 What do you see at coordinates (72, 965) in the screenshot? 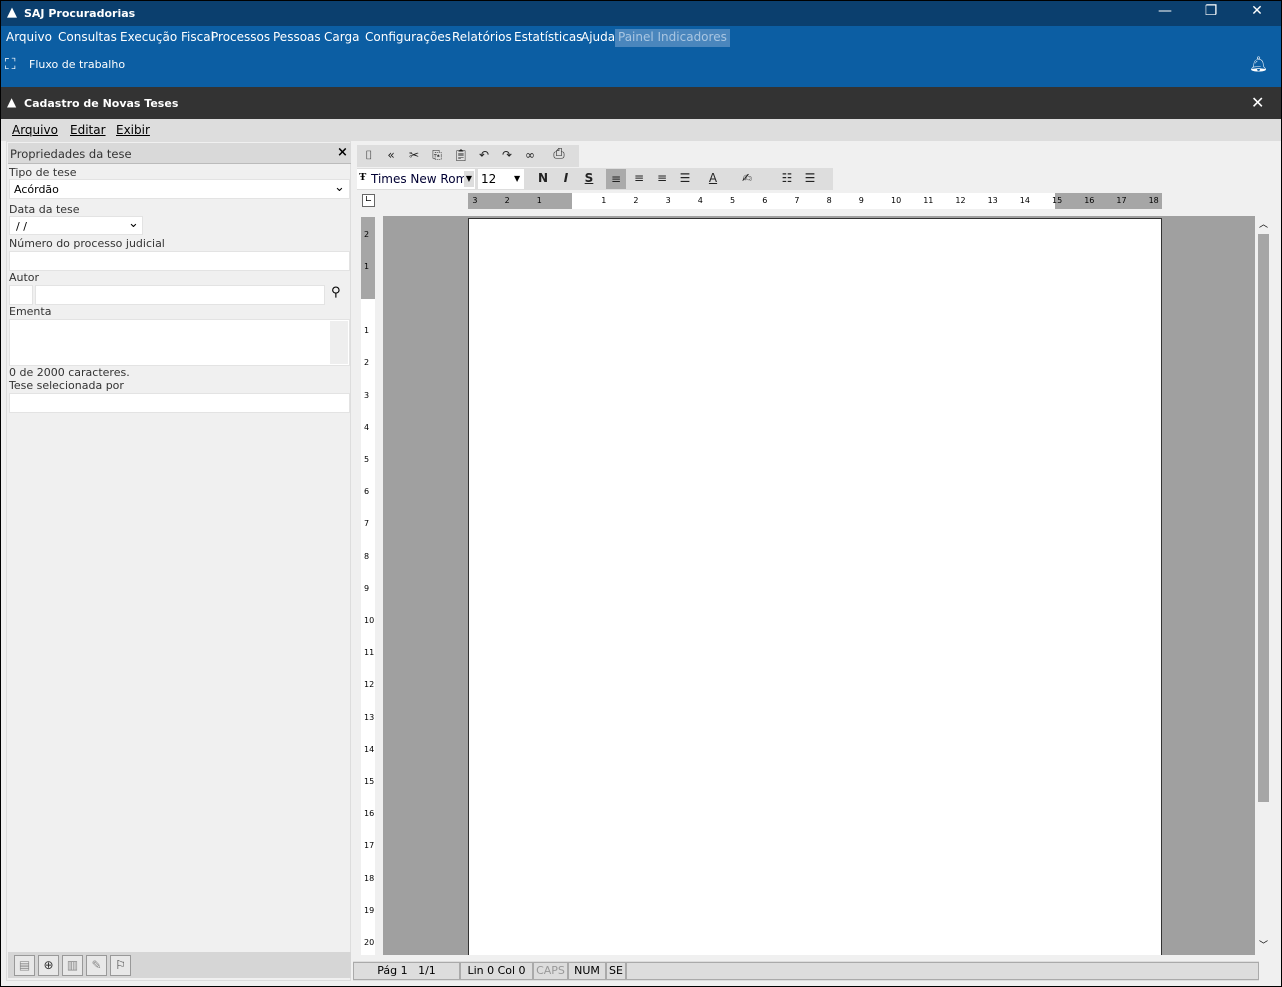
I see `trash-icon: ▥` at bounding box center [72, 965].